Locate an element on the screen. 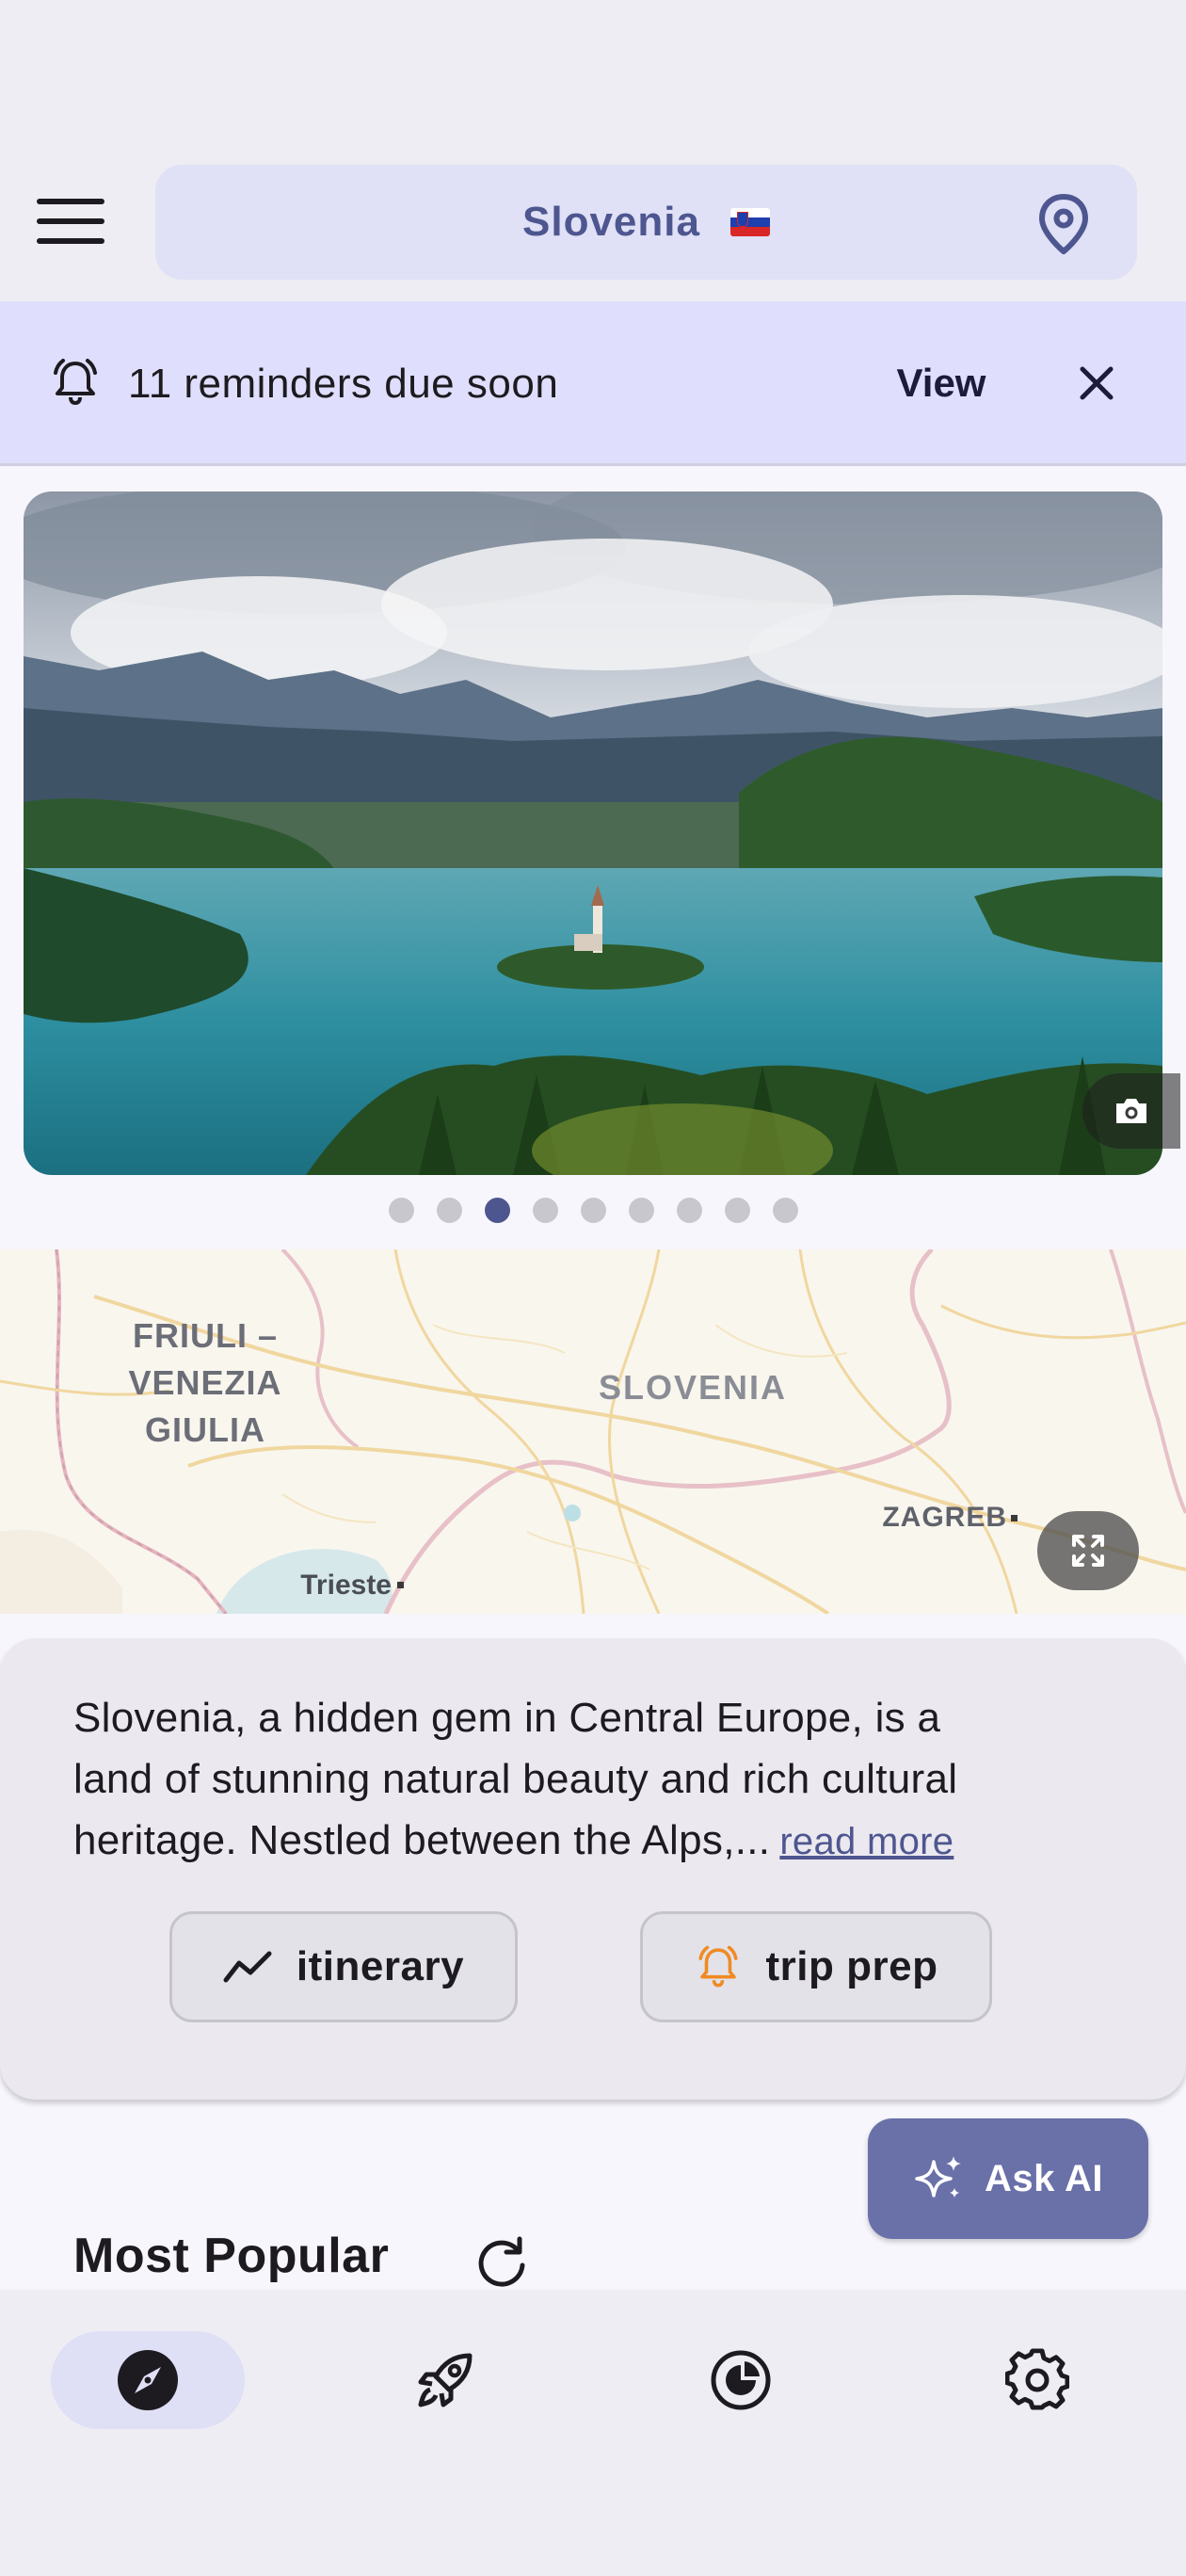 The height and width of the screenshot is (2576, 1186). nav-settings is located at coordinates (1037, 2380).